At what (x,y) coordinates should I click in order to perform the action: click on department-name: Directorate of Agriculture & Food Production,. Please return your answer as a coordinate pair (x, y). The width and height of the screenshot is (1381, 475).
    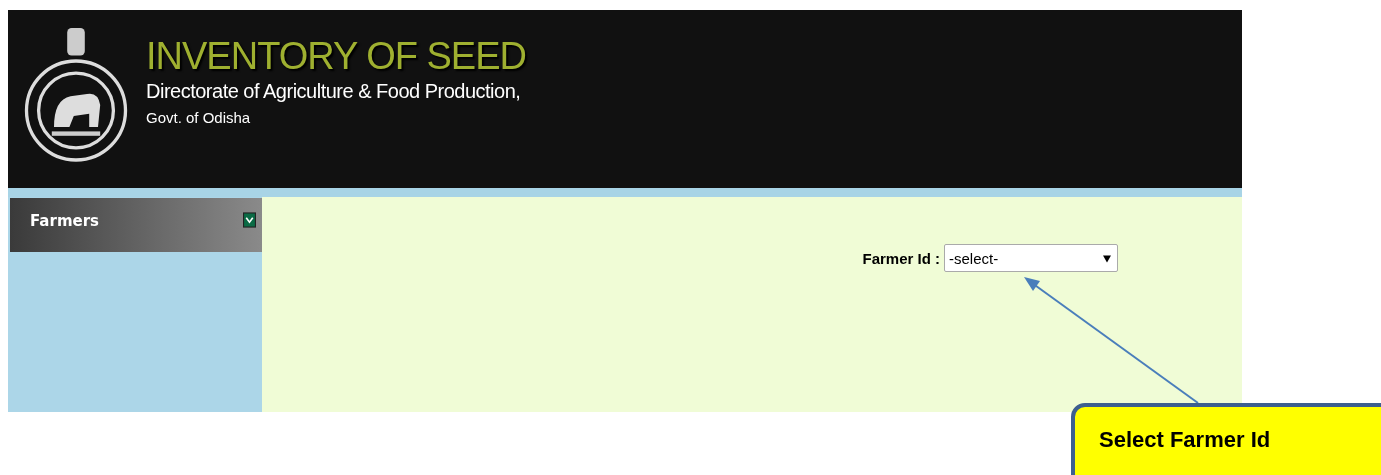
    Looking at the image, I should click on (334, 91).